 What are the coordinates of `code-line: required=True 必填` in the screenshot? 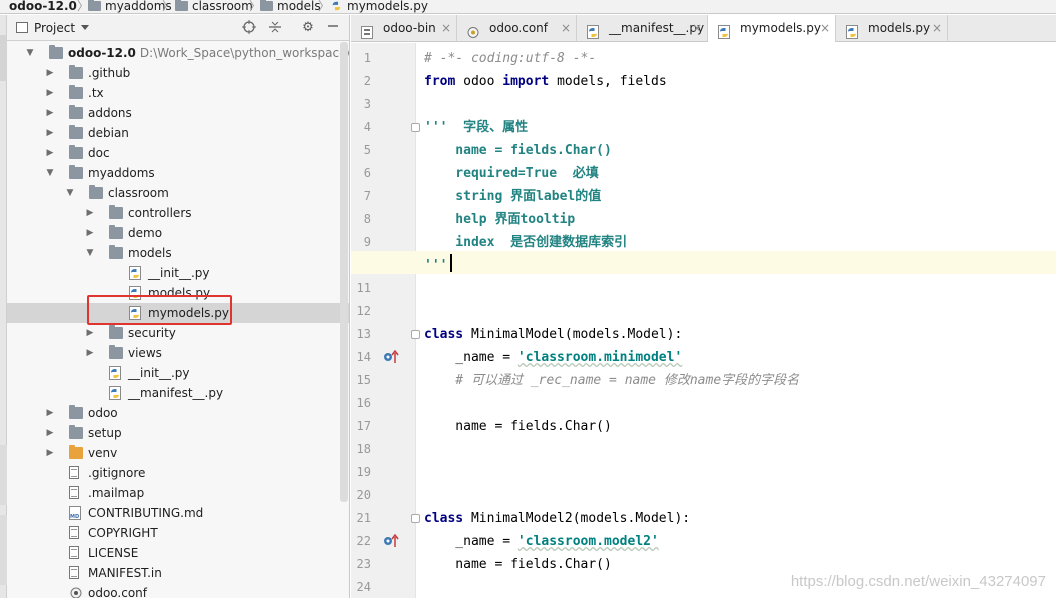 It's located at (511, 173).